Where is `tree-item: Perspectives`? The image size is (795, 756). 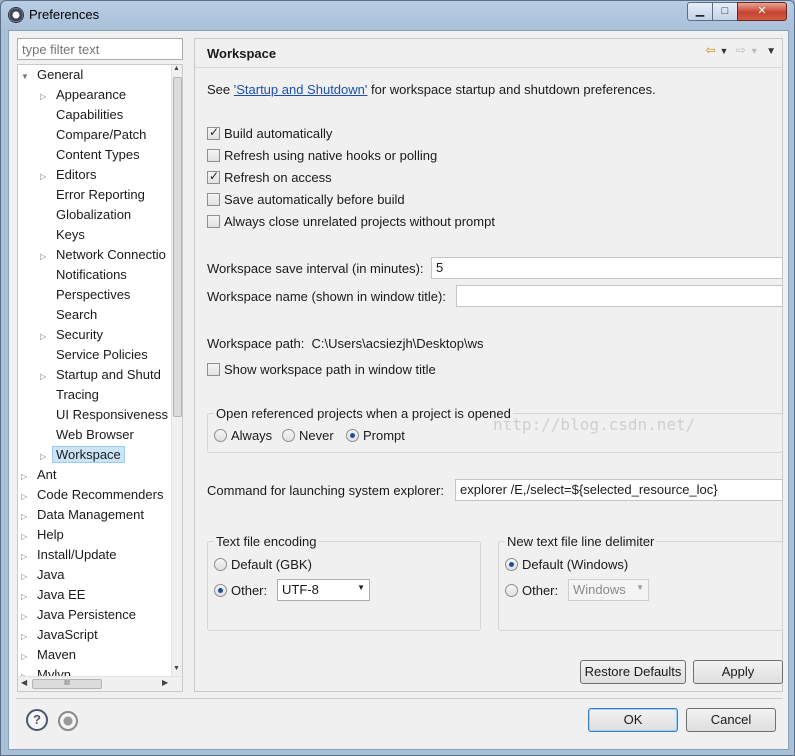
tree-item: Perspectives is located at coordinates (85, 295).